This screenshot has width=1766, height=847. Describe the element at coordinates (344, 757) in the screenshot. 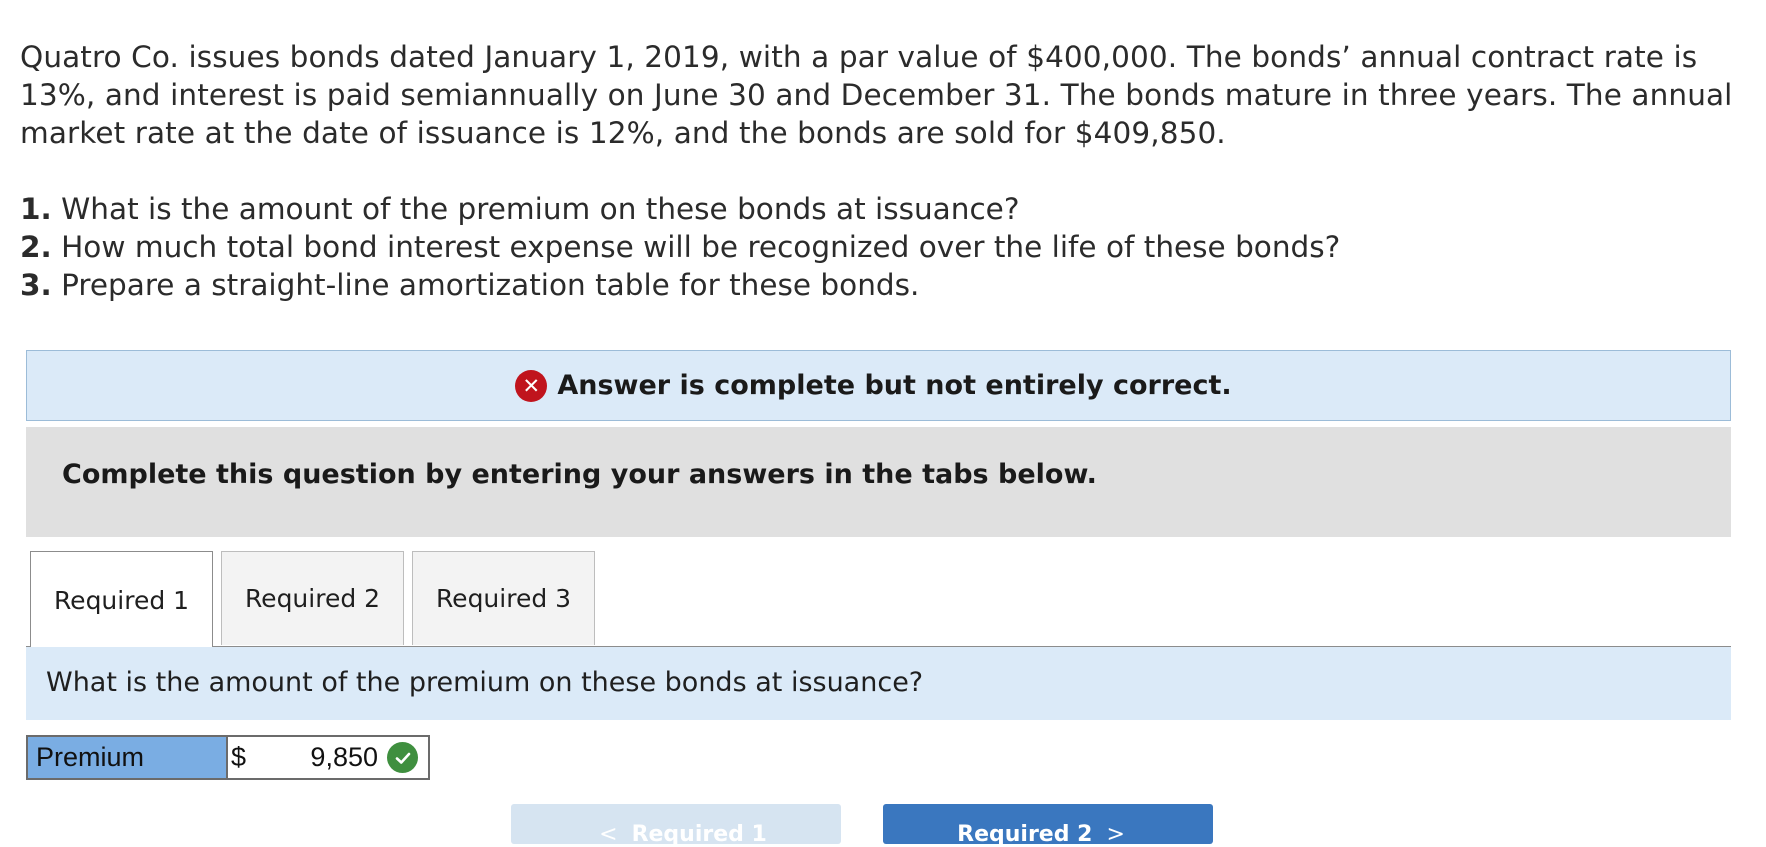

I see `premium-value: 9,850` at that location.